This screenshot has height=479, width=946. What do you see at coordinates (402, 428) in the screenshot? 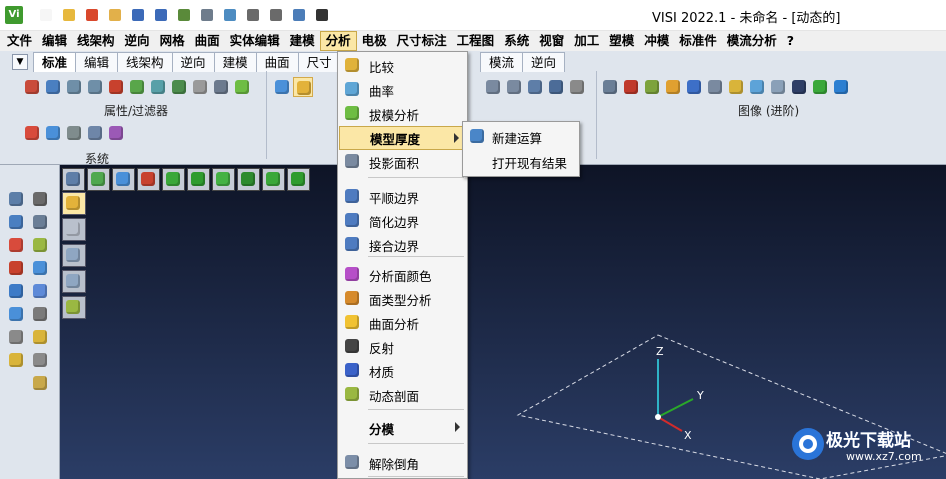
I see `analysis-menu-item-14: 分模` at bounding box center [402, 428].